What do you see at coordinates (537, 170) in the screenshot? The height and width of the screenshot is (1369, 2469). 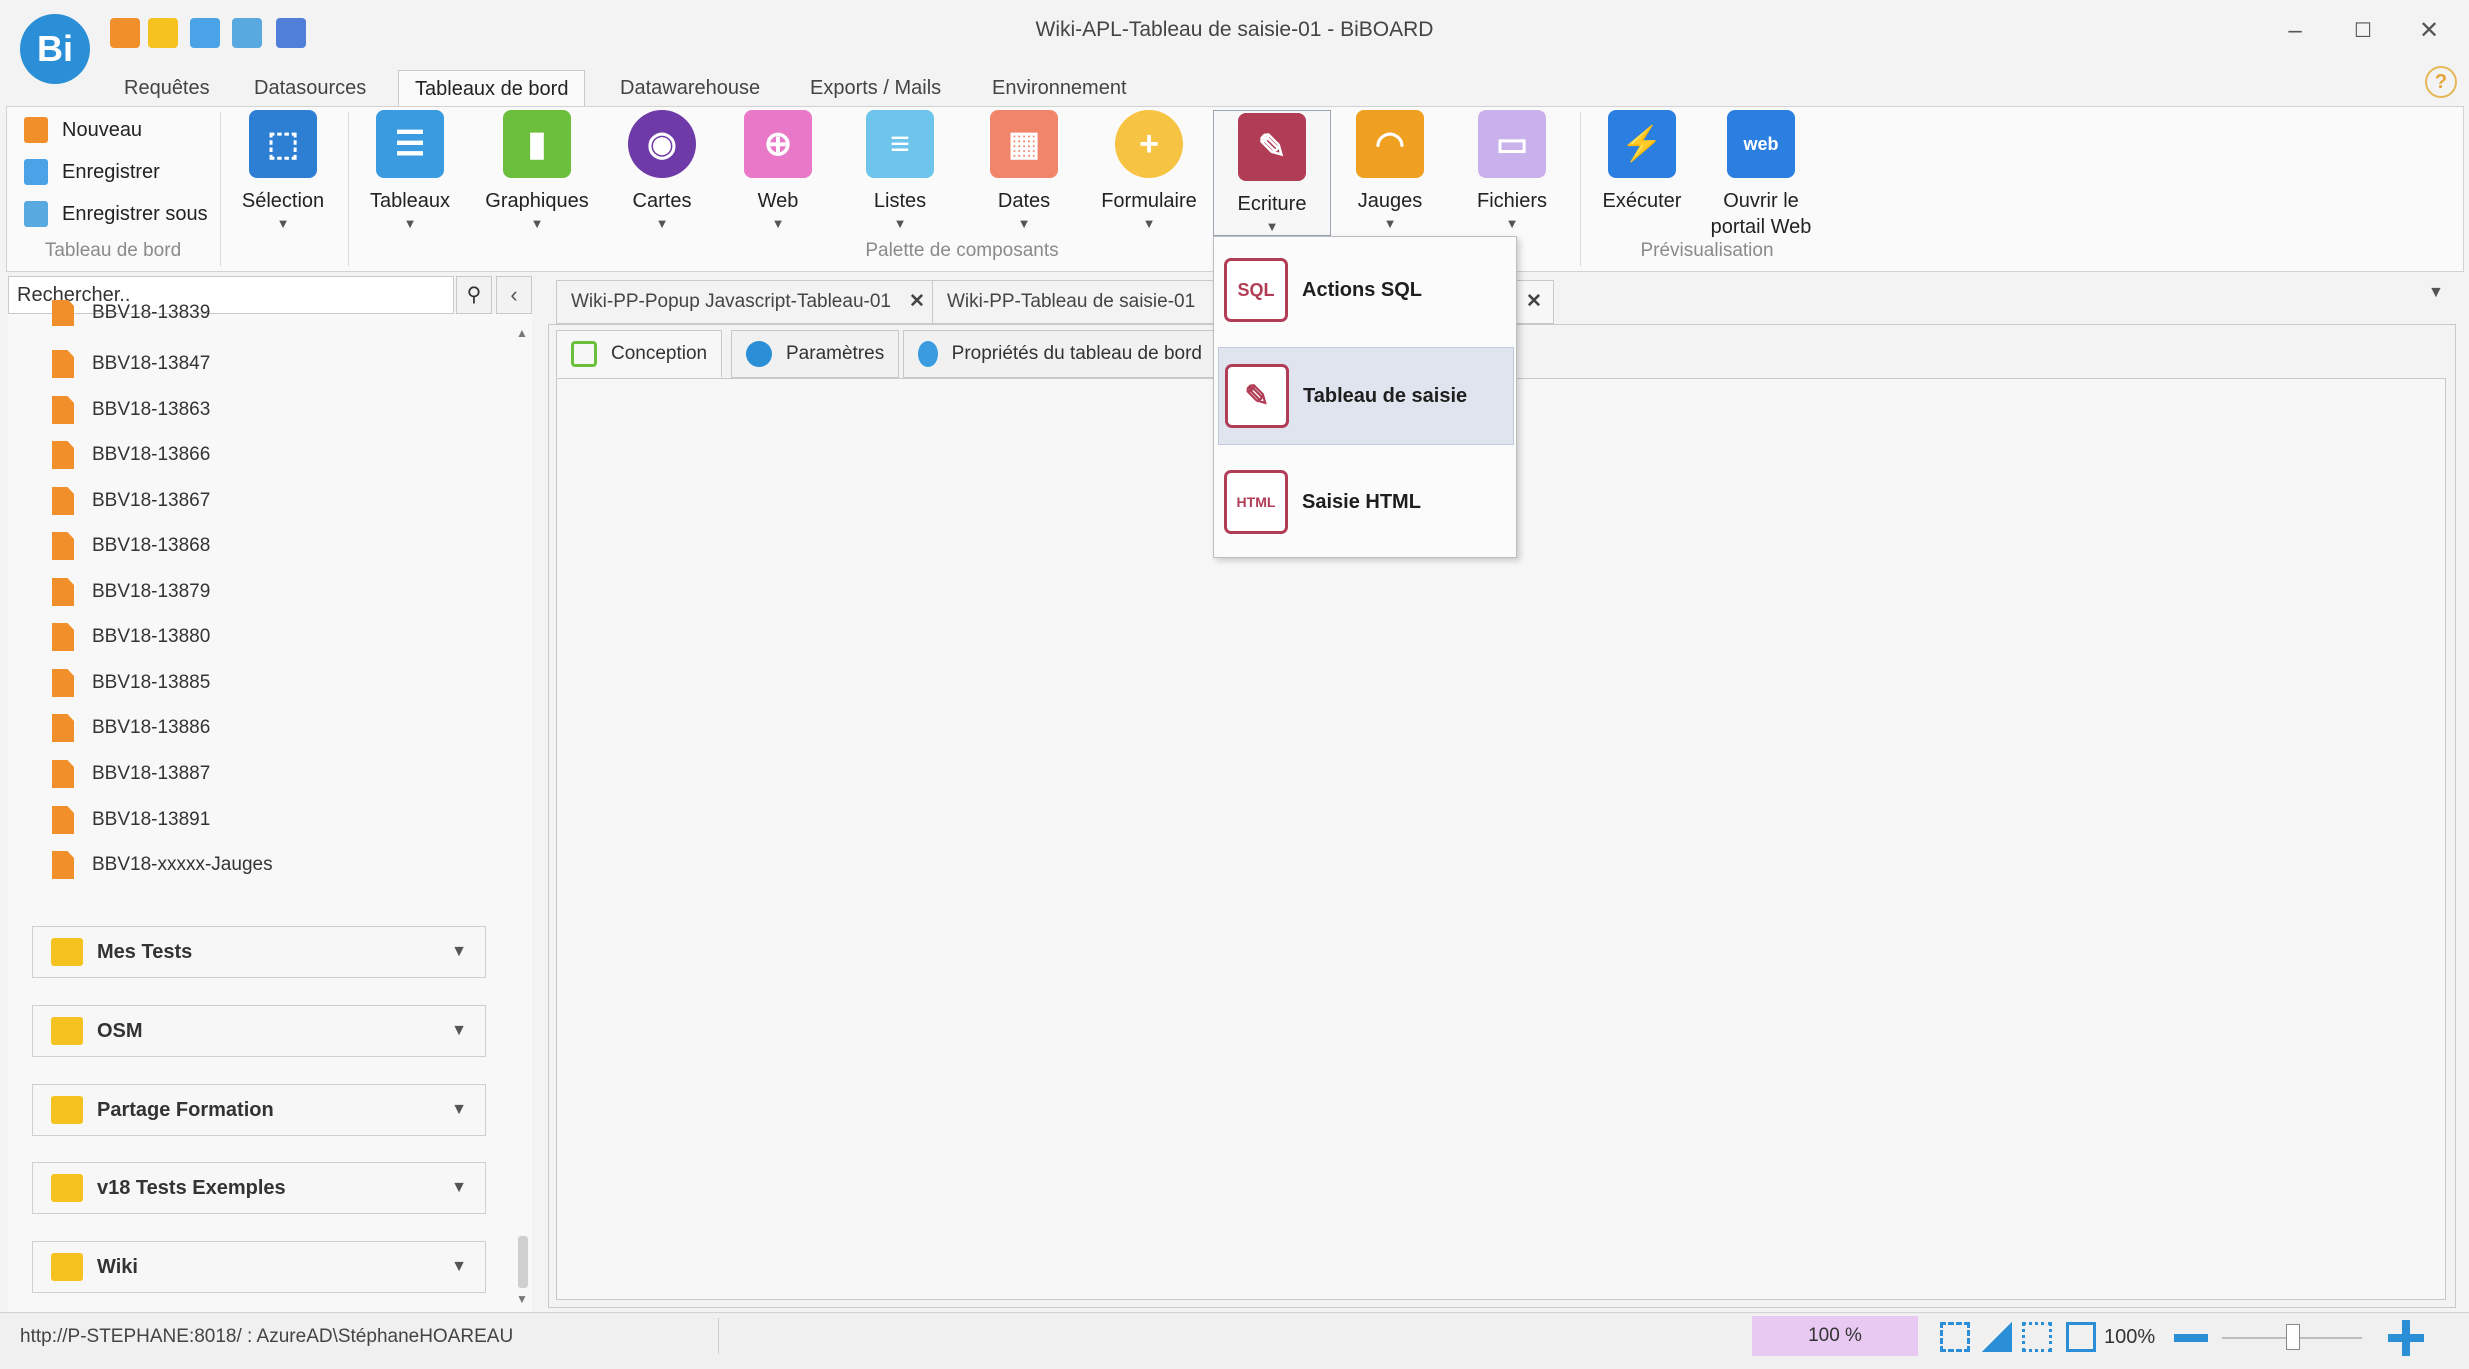 I see `graphiques-button: ▮ Graphiques ▼` at bounding box center [537, 170].